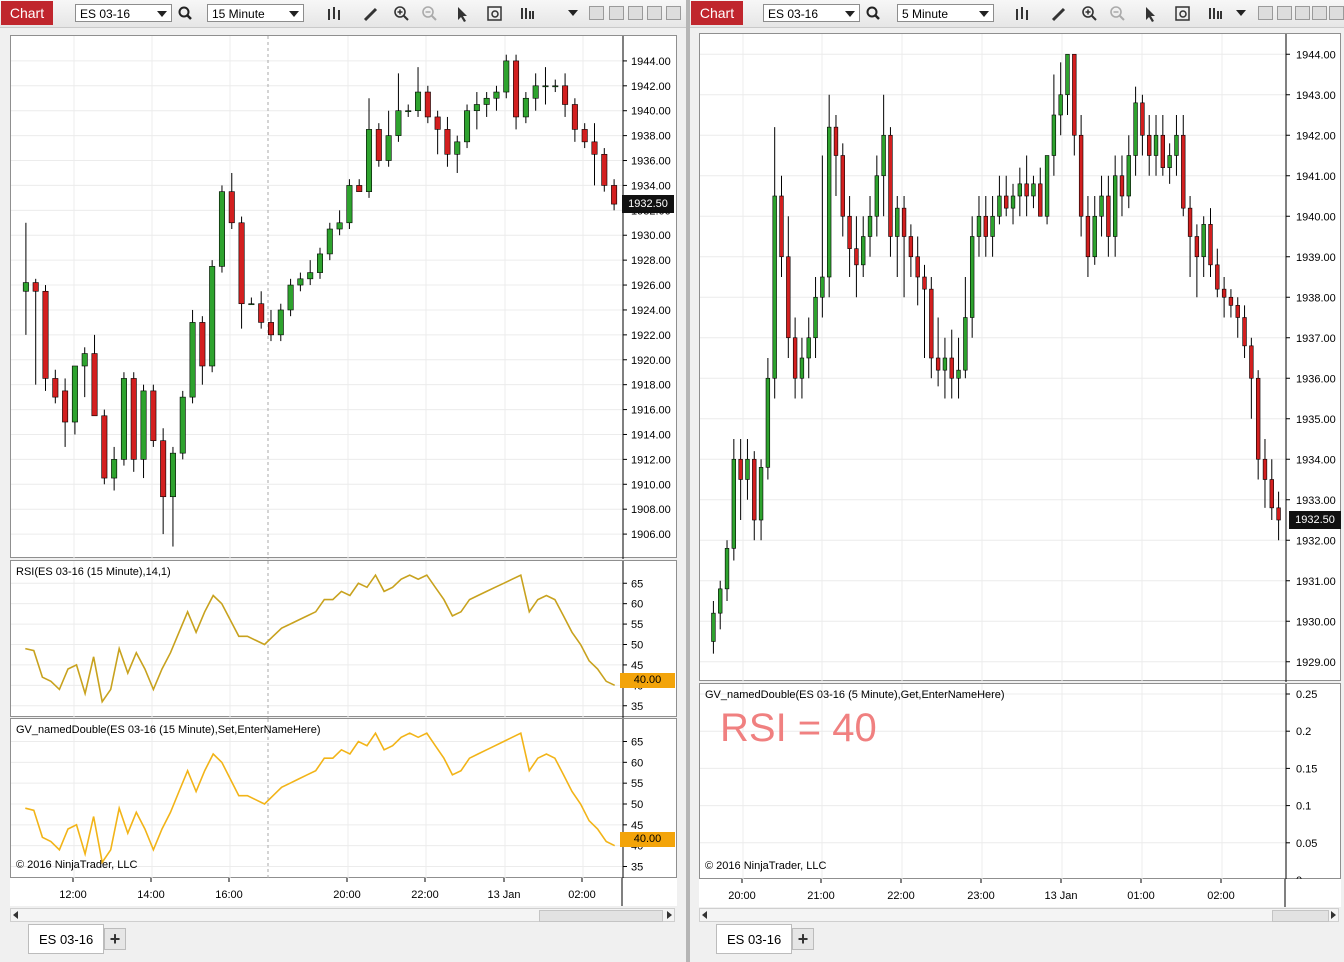  I want to click on interval-selector: 5 Minute, so click(945, 13).